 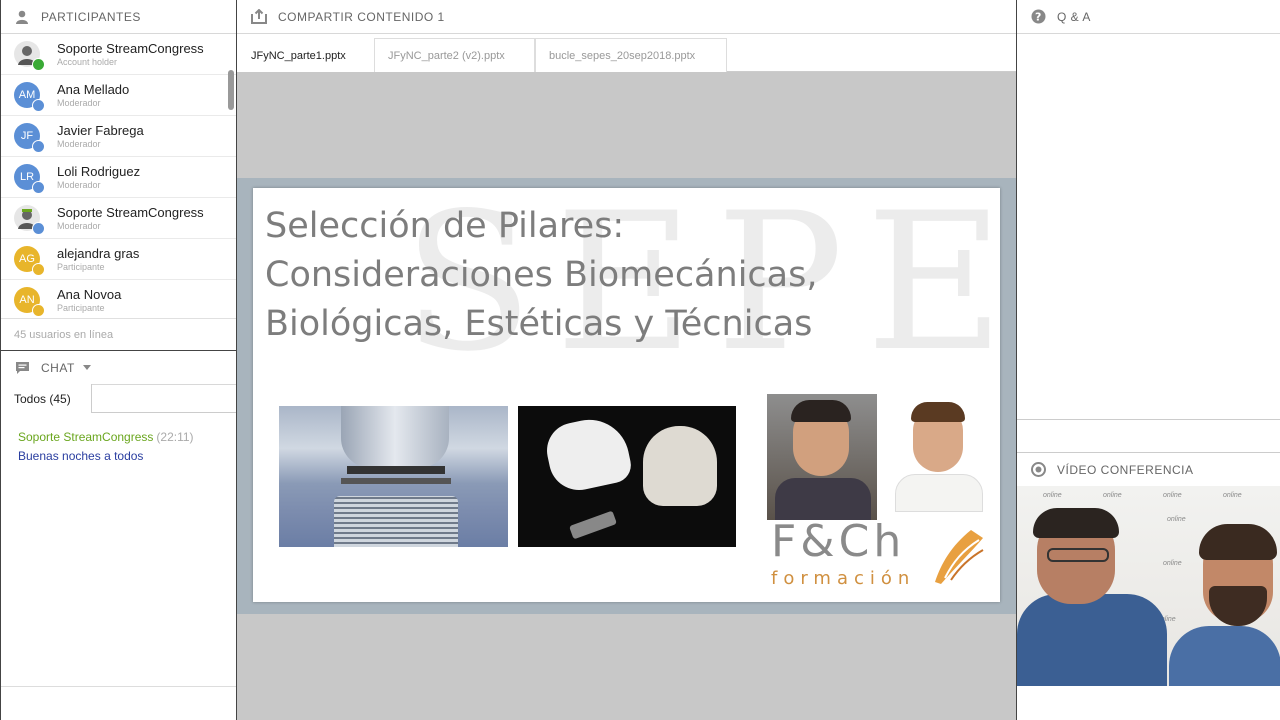 I want to click on participants-title: PARTICIPANTES, so click(x=91, y=16).